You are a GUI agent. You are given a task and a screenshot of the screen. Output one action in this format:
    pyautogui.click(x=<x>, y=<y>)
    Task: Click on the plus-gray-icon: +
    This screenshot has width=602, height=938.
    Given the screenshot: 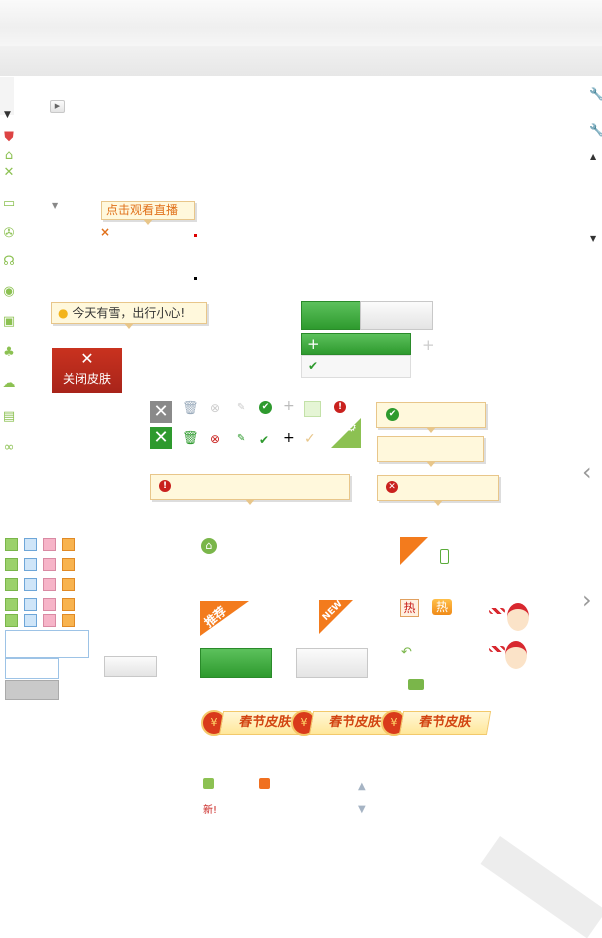 What is the action you would take?
    pyautogui.click(x=289, y=406)
    